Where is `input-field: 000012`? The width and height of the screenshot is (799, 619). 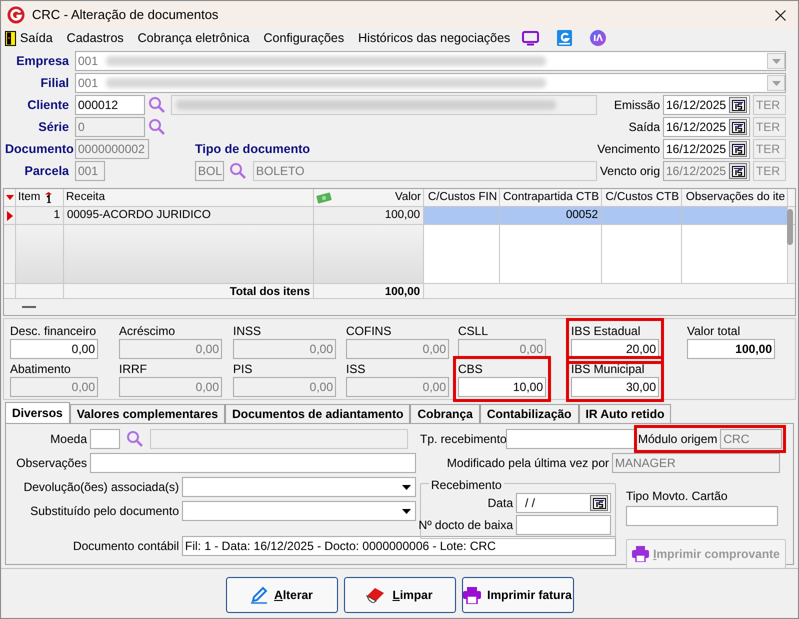 input-field: 000012 is located at coordinates (110, 105).